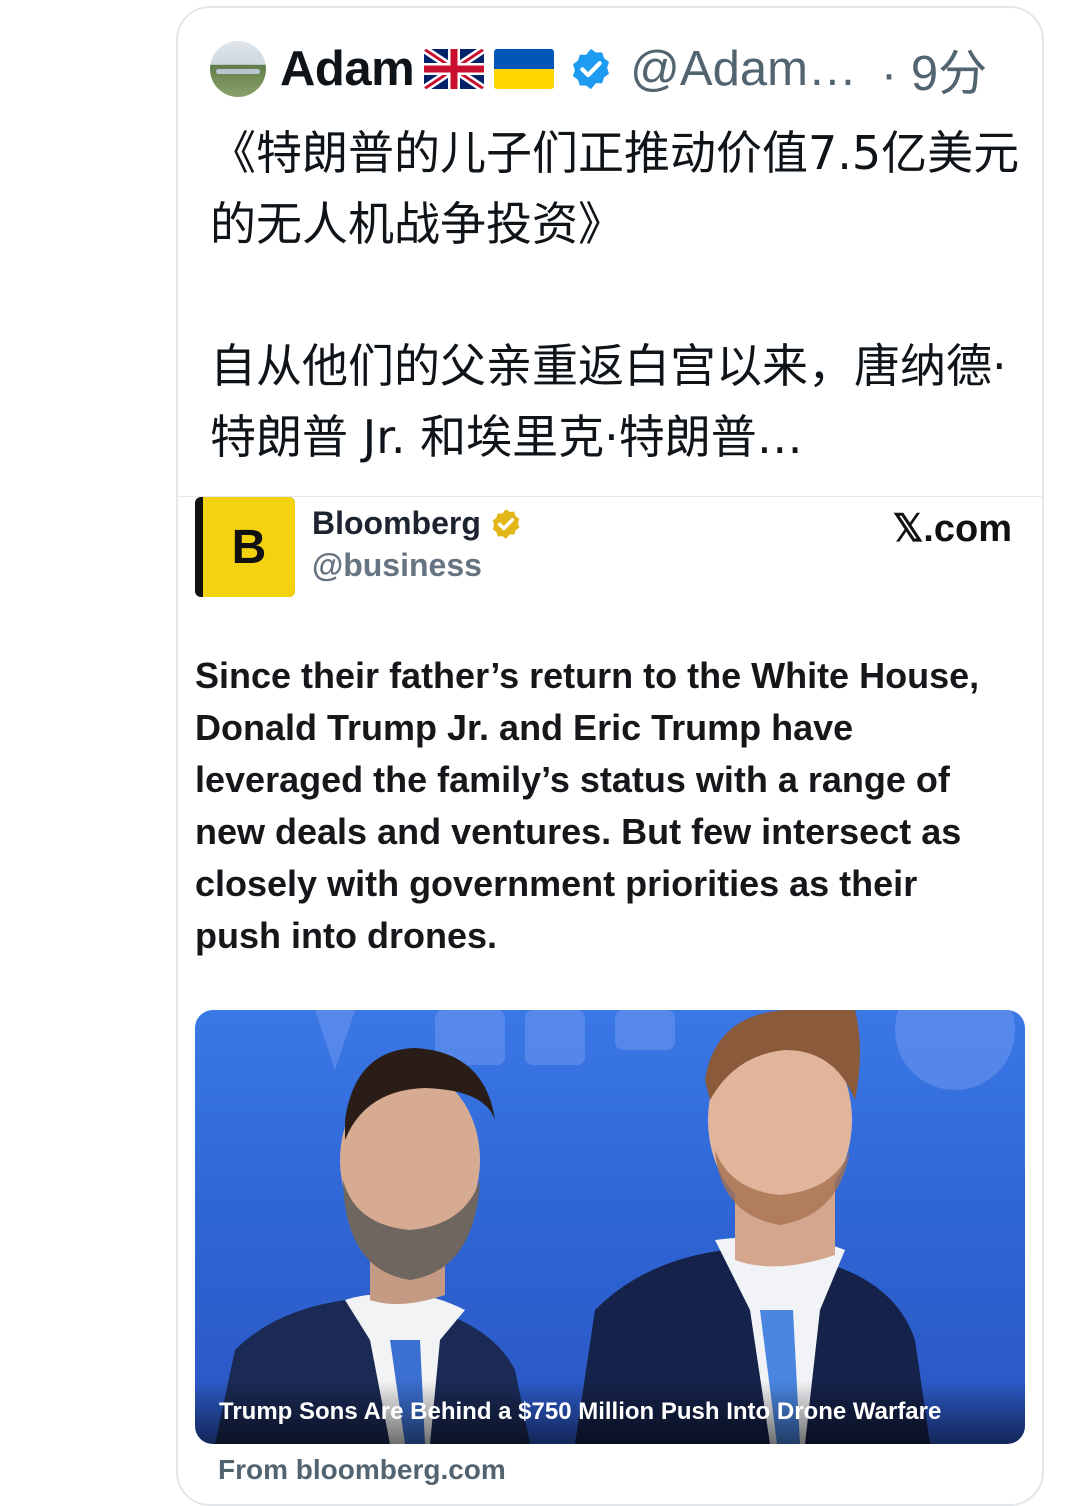  I want to click on x-com-source: 𝕏.com, so click(952, 529).